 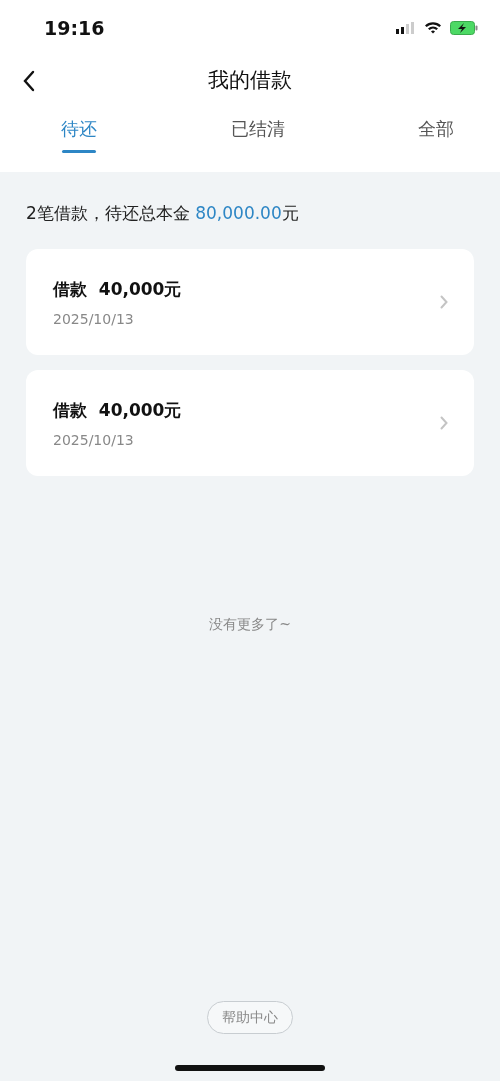 What do you see at coordinates (436, 138) in the screenshot?
I see `tab: 全部` at bounding box center [436, 138].